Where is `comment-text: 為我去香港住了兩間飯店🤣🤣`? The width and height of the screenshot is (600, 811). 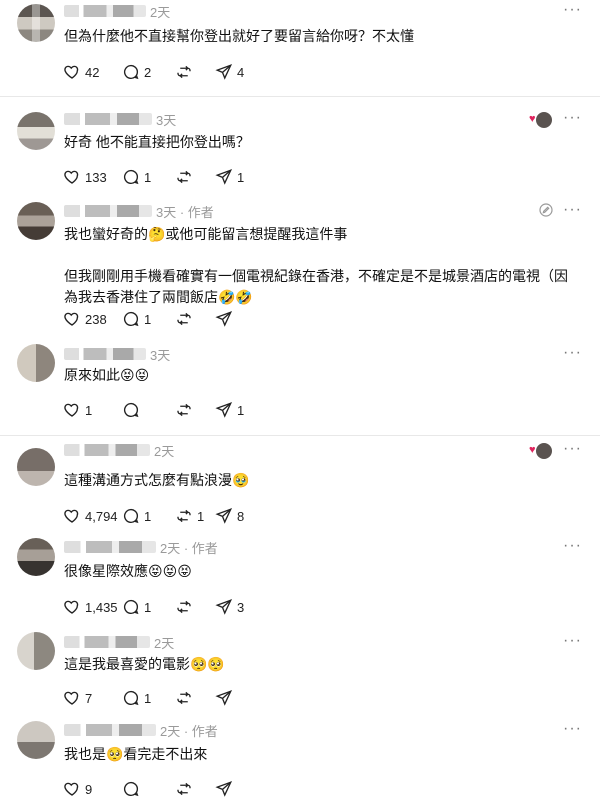 comment-text: 為我去香港住了兩間飯店🤣🤣 is located at coordinates (158, 297).